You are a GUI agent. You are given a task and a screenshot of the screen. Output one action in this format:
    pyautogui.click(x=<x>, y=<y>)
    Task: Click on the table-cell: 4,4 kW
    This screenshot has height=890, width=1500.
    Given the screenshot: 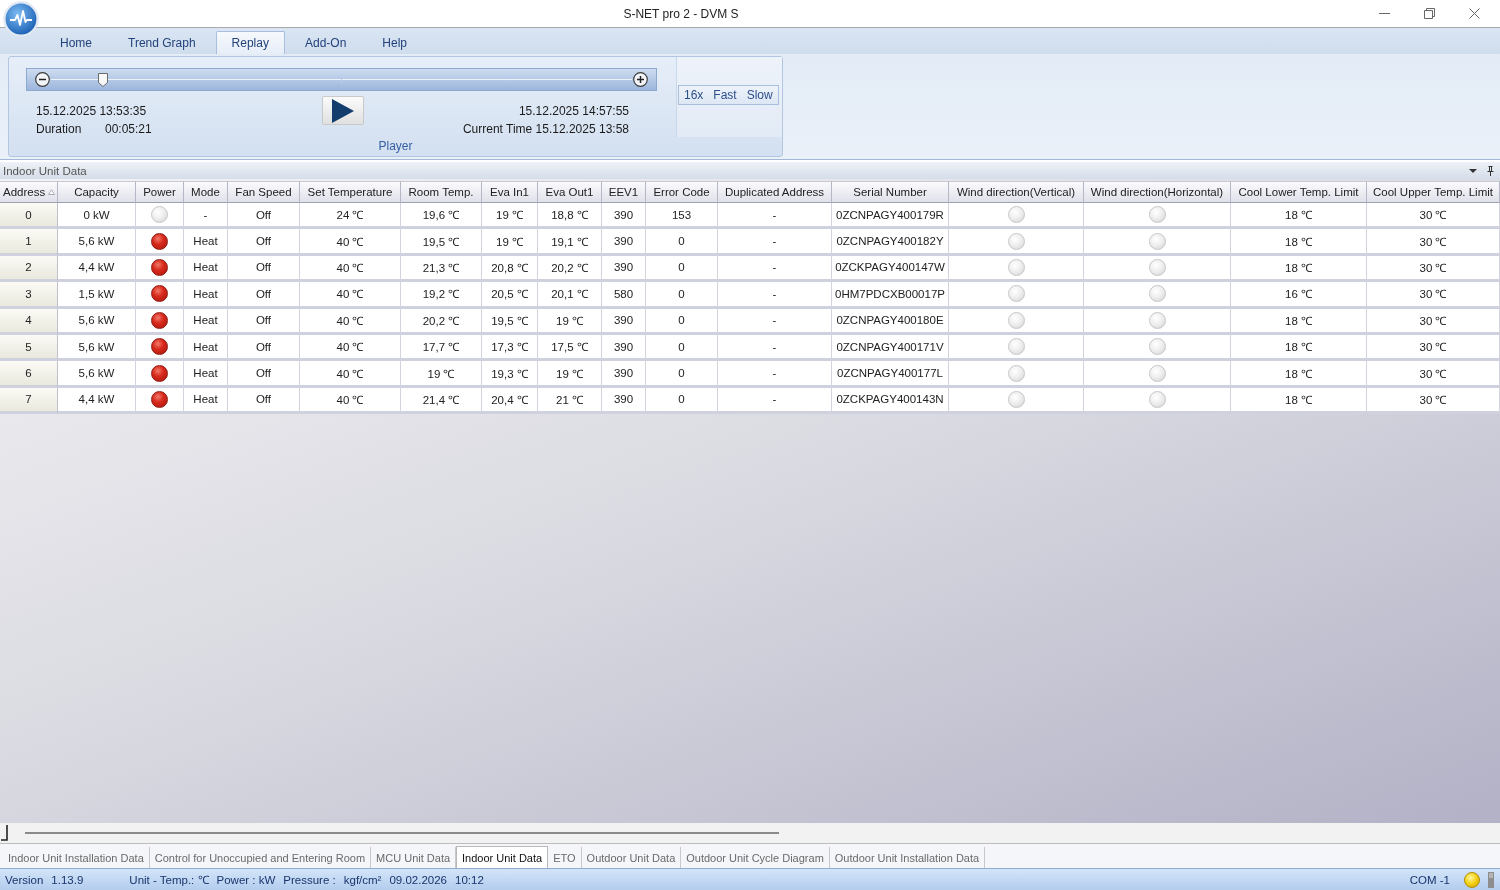 What is the action you would take?
    pyautogui.click(x=97, y=269)
    